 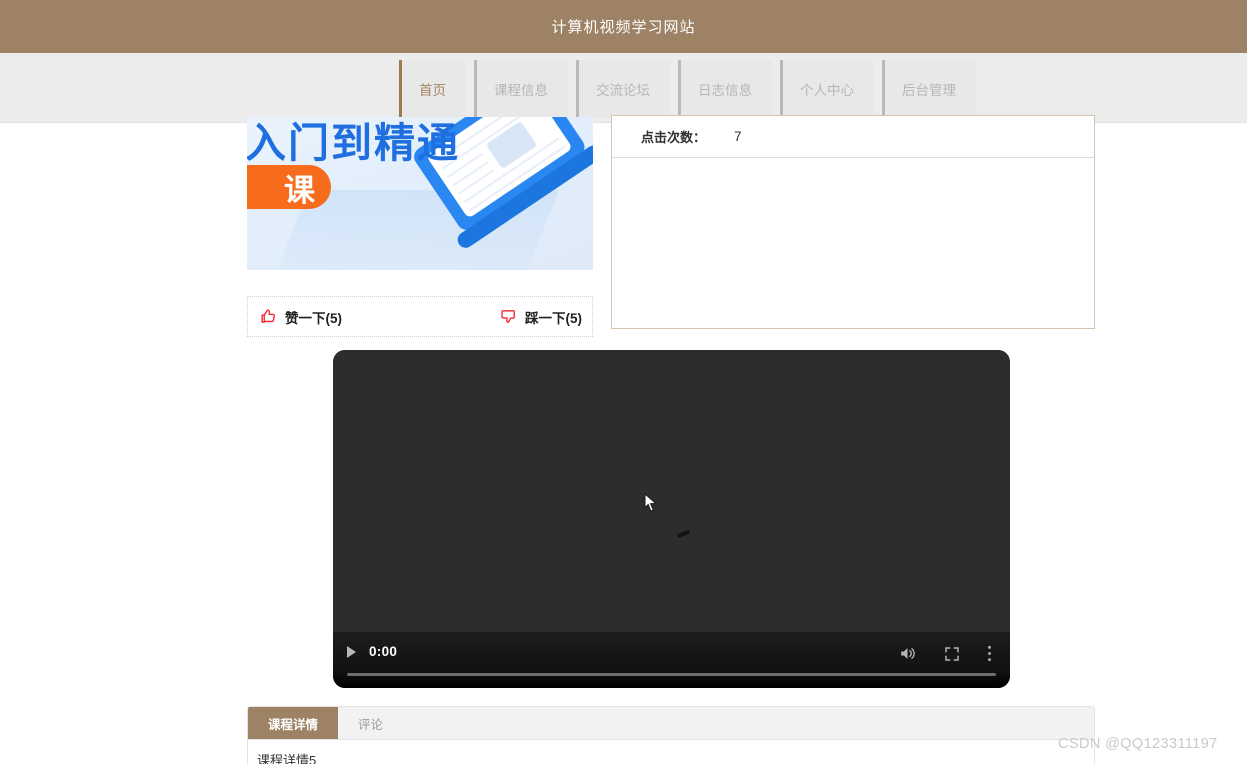 I want to click on dislike-button: 踩一下(5), so click(x=541, y=317).